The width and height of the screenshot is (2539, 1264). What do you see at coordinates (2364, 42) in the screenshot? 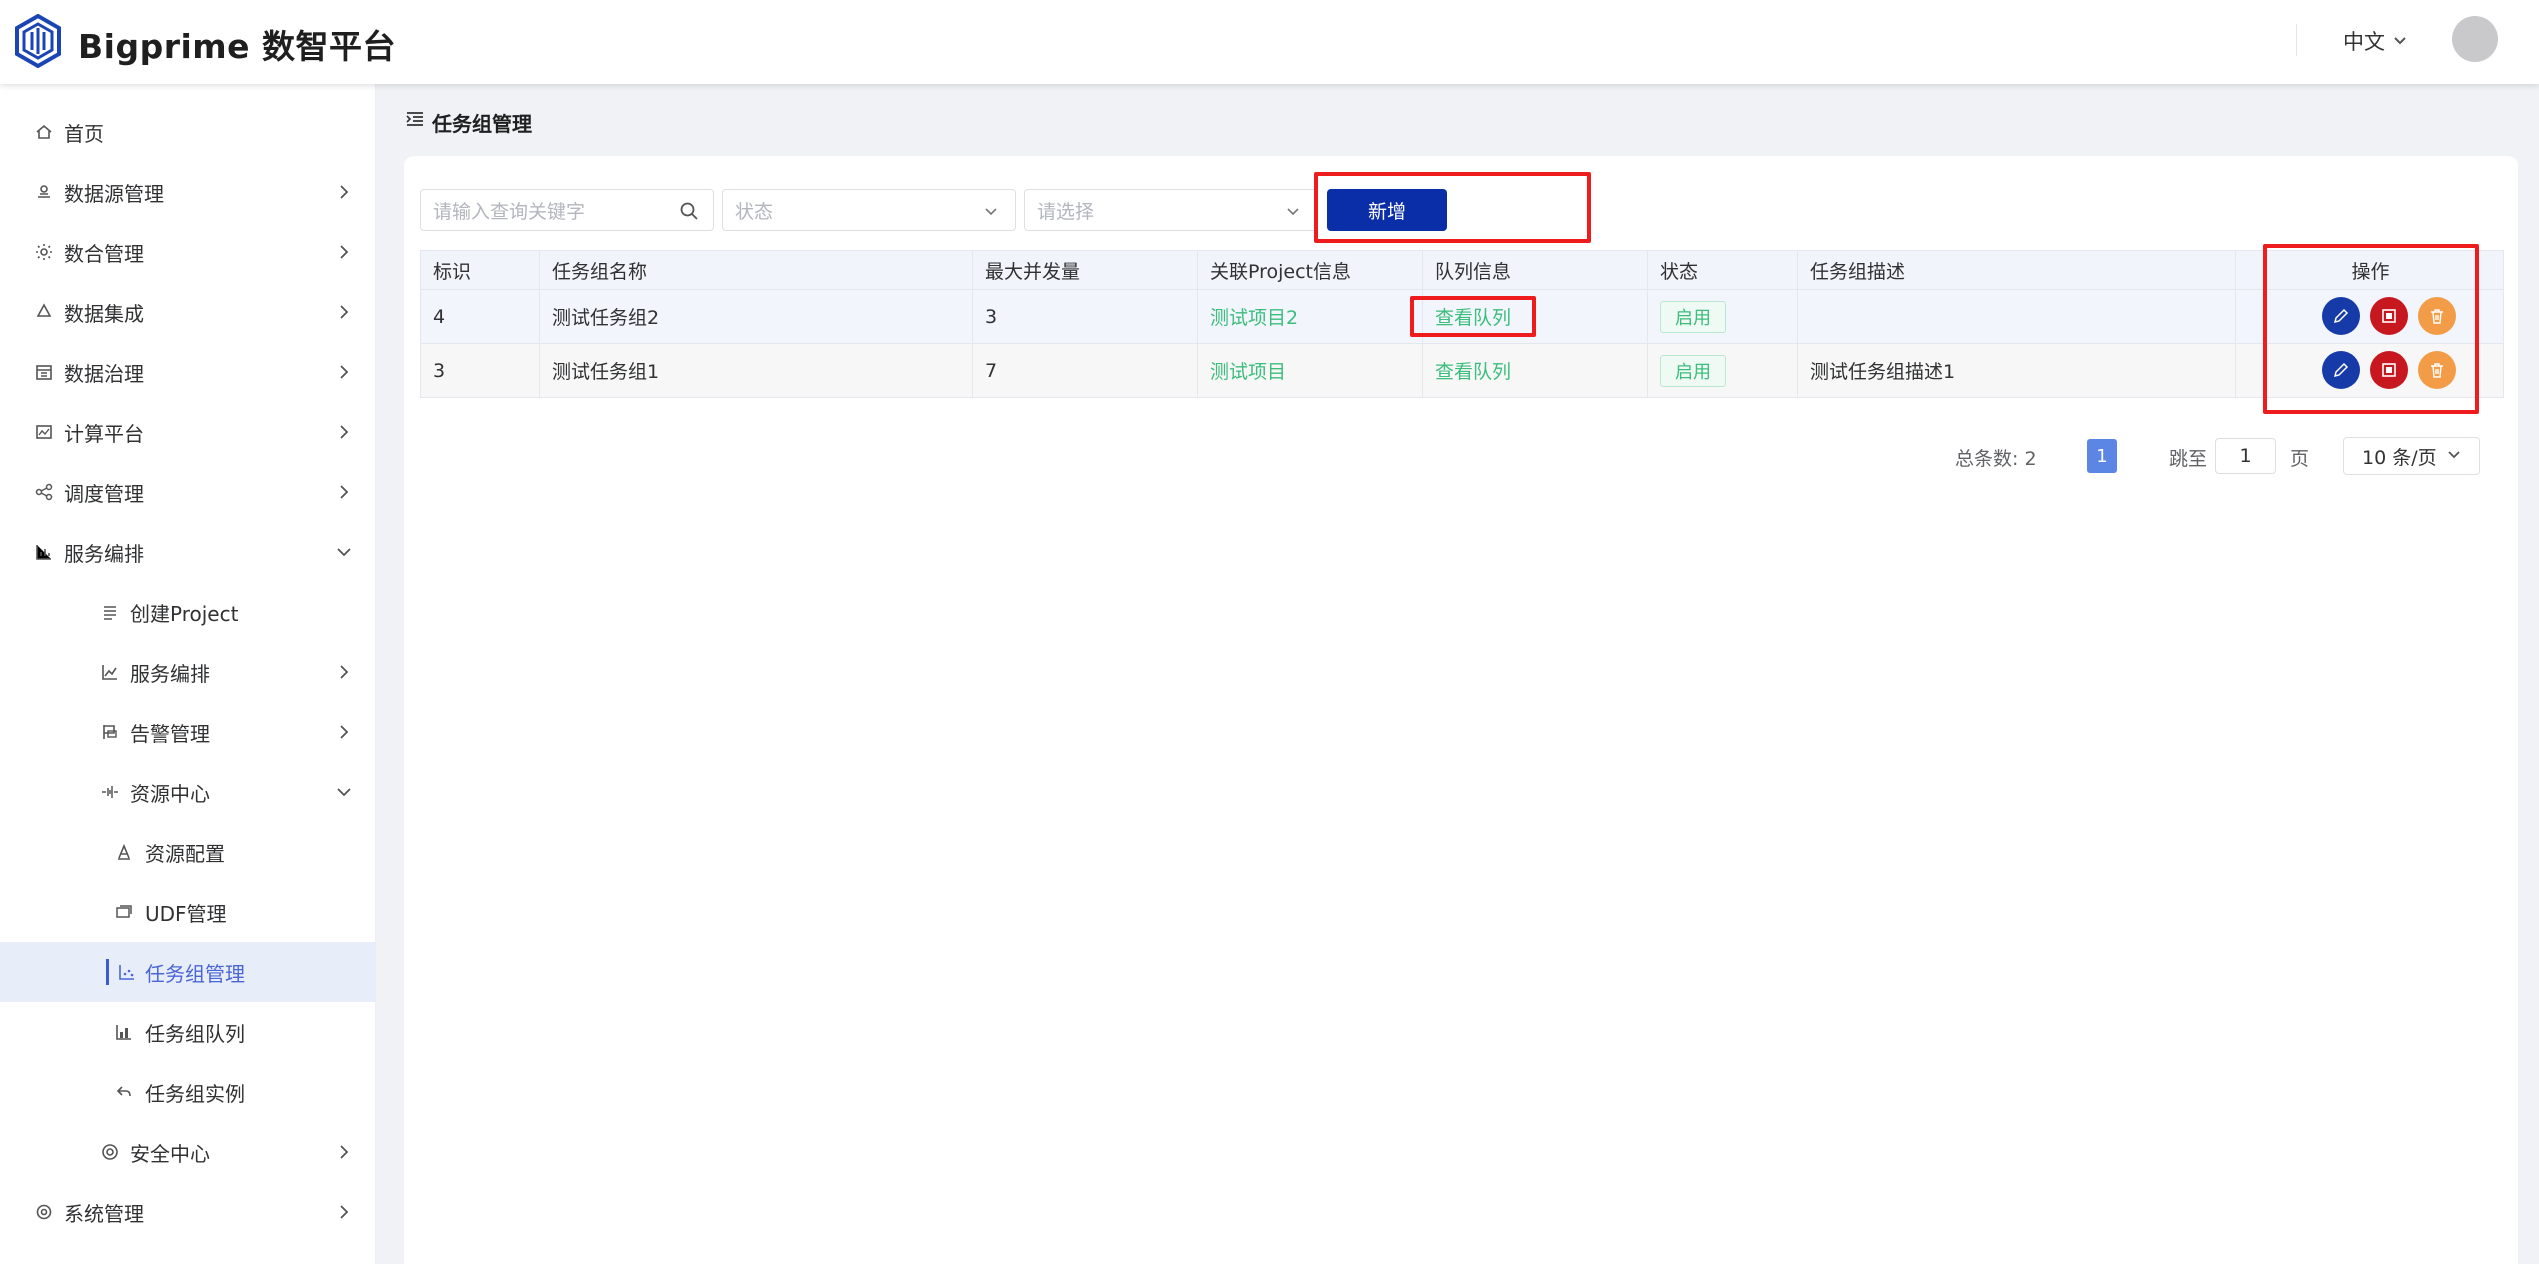
I see `language-label: 中文` at bounding box center [2364, 42].